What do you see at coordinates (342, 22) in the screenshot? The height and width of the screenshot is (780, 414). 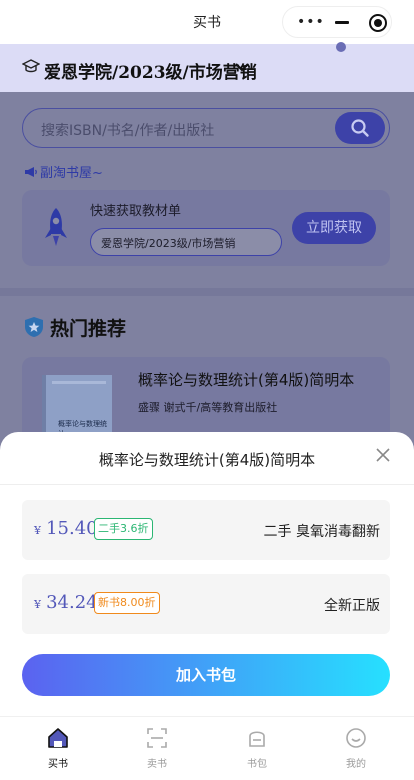 I see `minimize-icon` at bounding box center [342, 22].